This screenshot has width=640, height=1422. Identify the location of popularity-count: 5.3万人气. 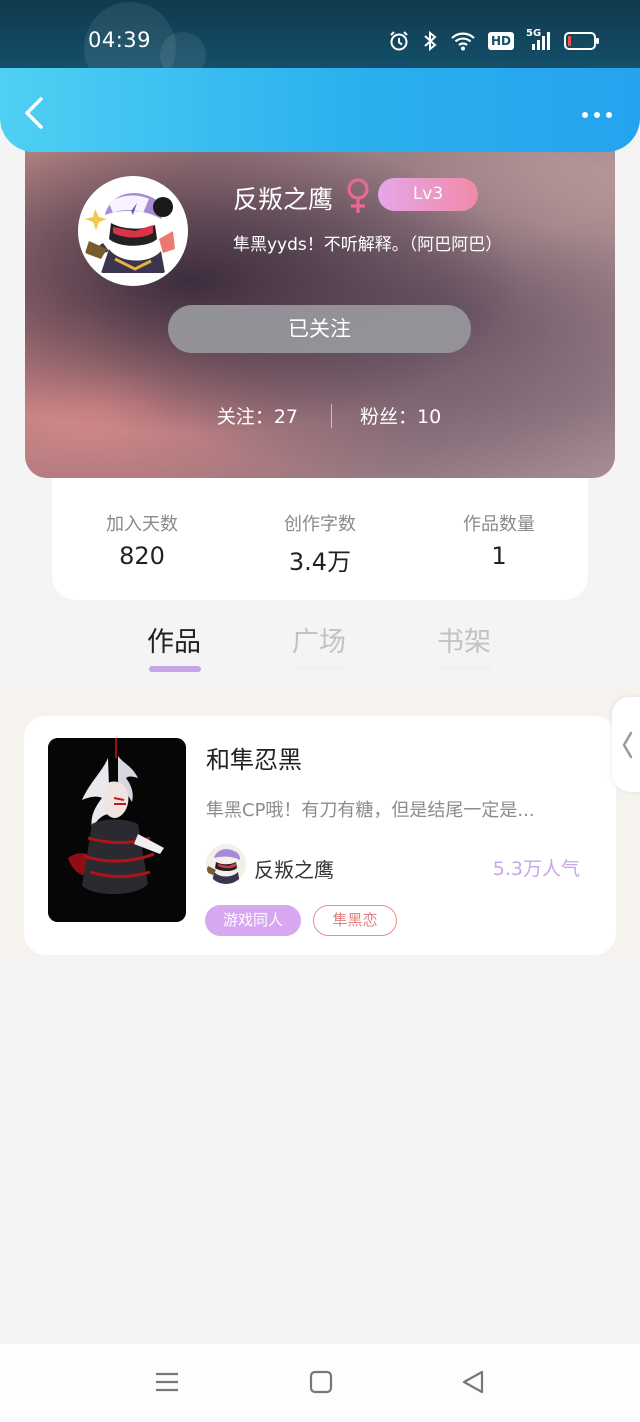
(536, 869).